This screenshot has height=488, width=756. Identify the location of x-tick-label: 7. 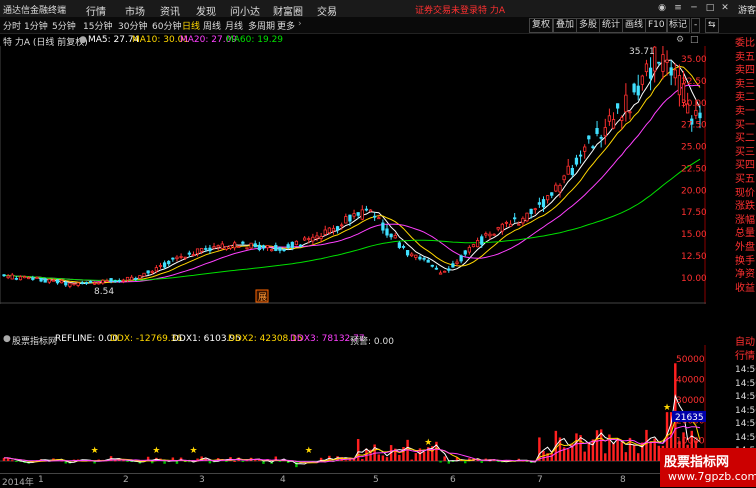
(540, 480).